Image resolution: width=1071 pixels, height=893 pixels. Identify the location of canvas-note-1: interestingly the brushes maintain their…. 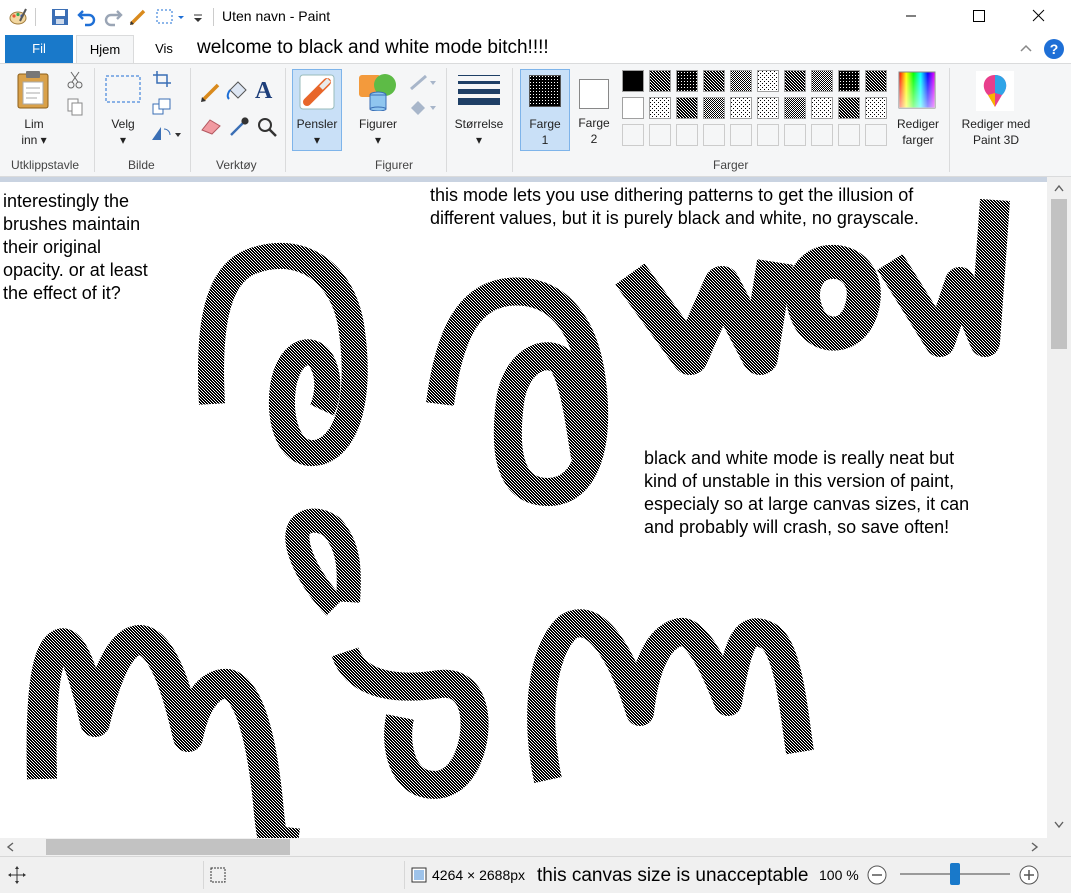
(75, 247).